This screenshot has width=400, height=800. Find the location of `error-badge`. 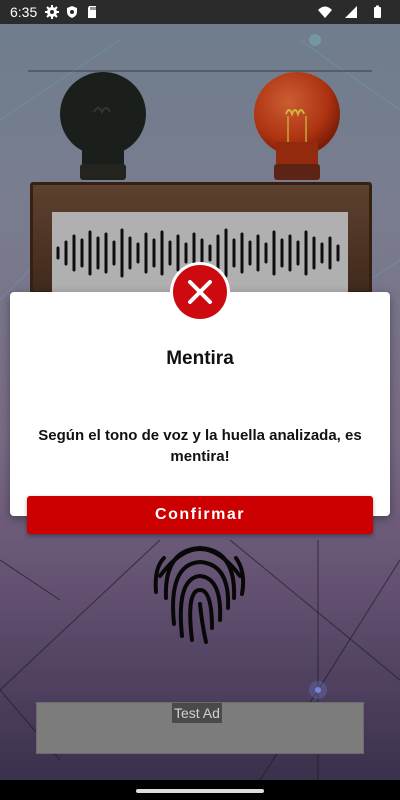

error-badge is located at coordinates (200, 292).